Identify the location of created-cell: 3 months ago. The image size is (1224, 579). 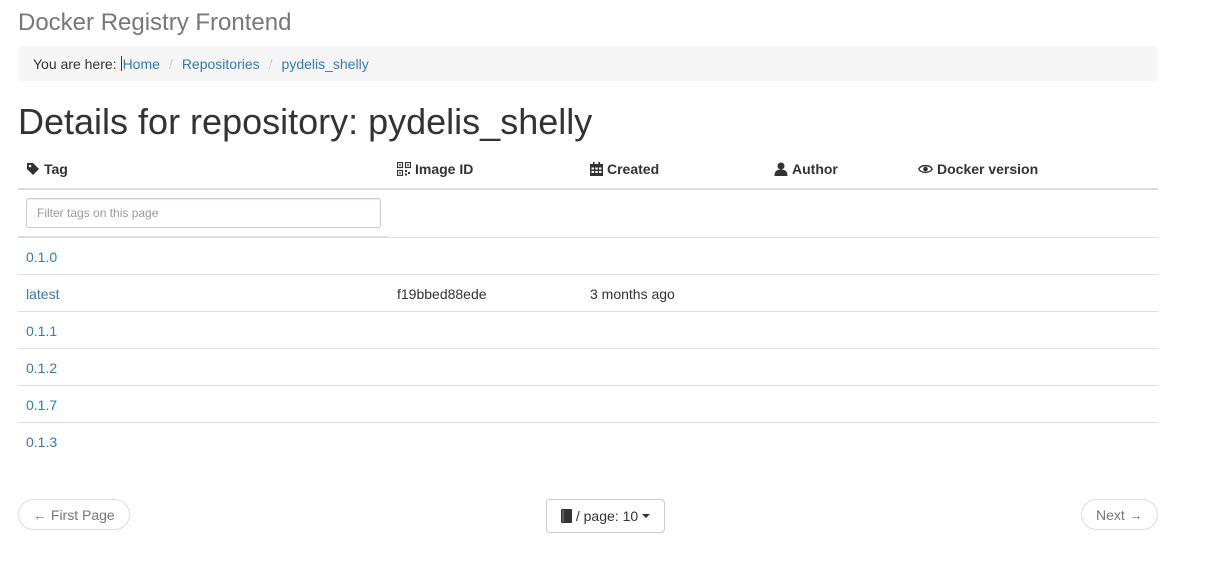
(632, 294).